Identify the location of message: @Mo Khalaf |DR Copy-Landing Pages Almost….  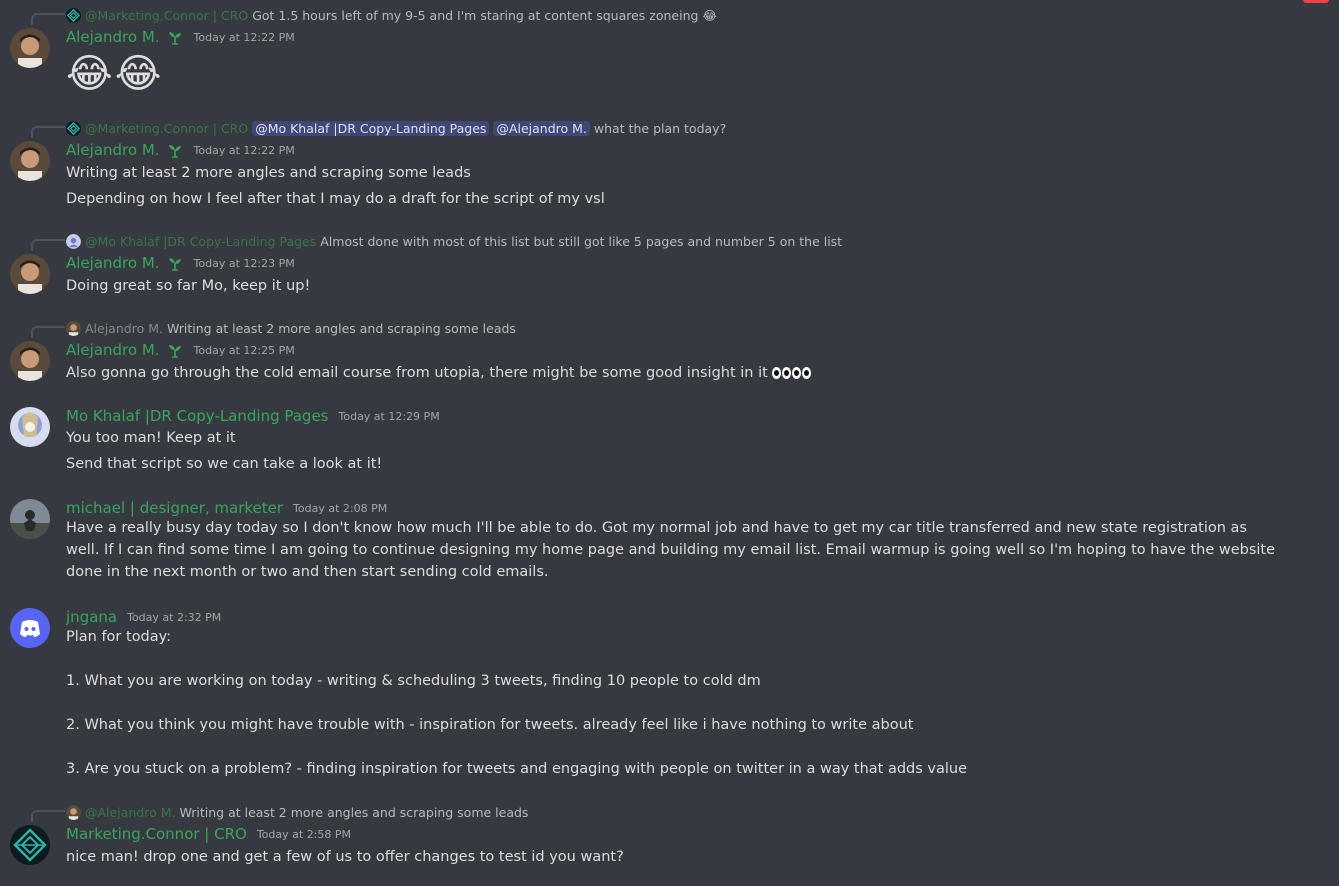
(669, 266).